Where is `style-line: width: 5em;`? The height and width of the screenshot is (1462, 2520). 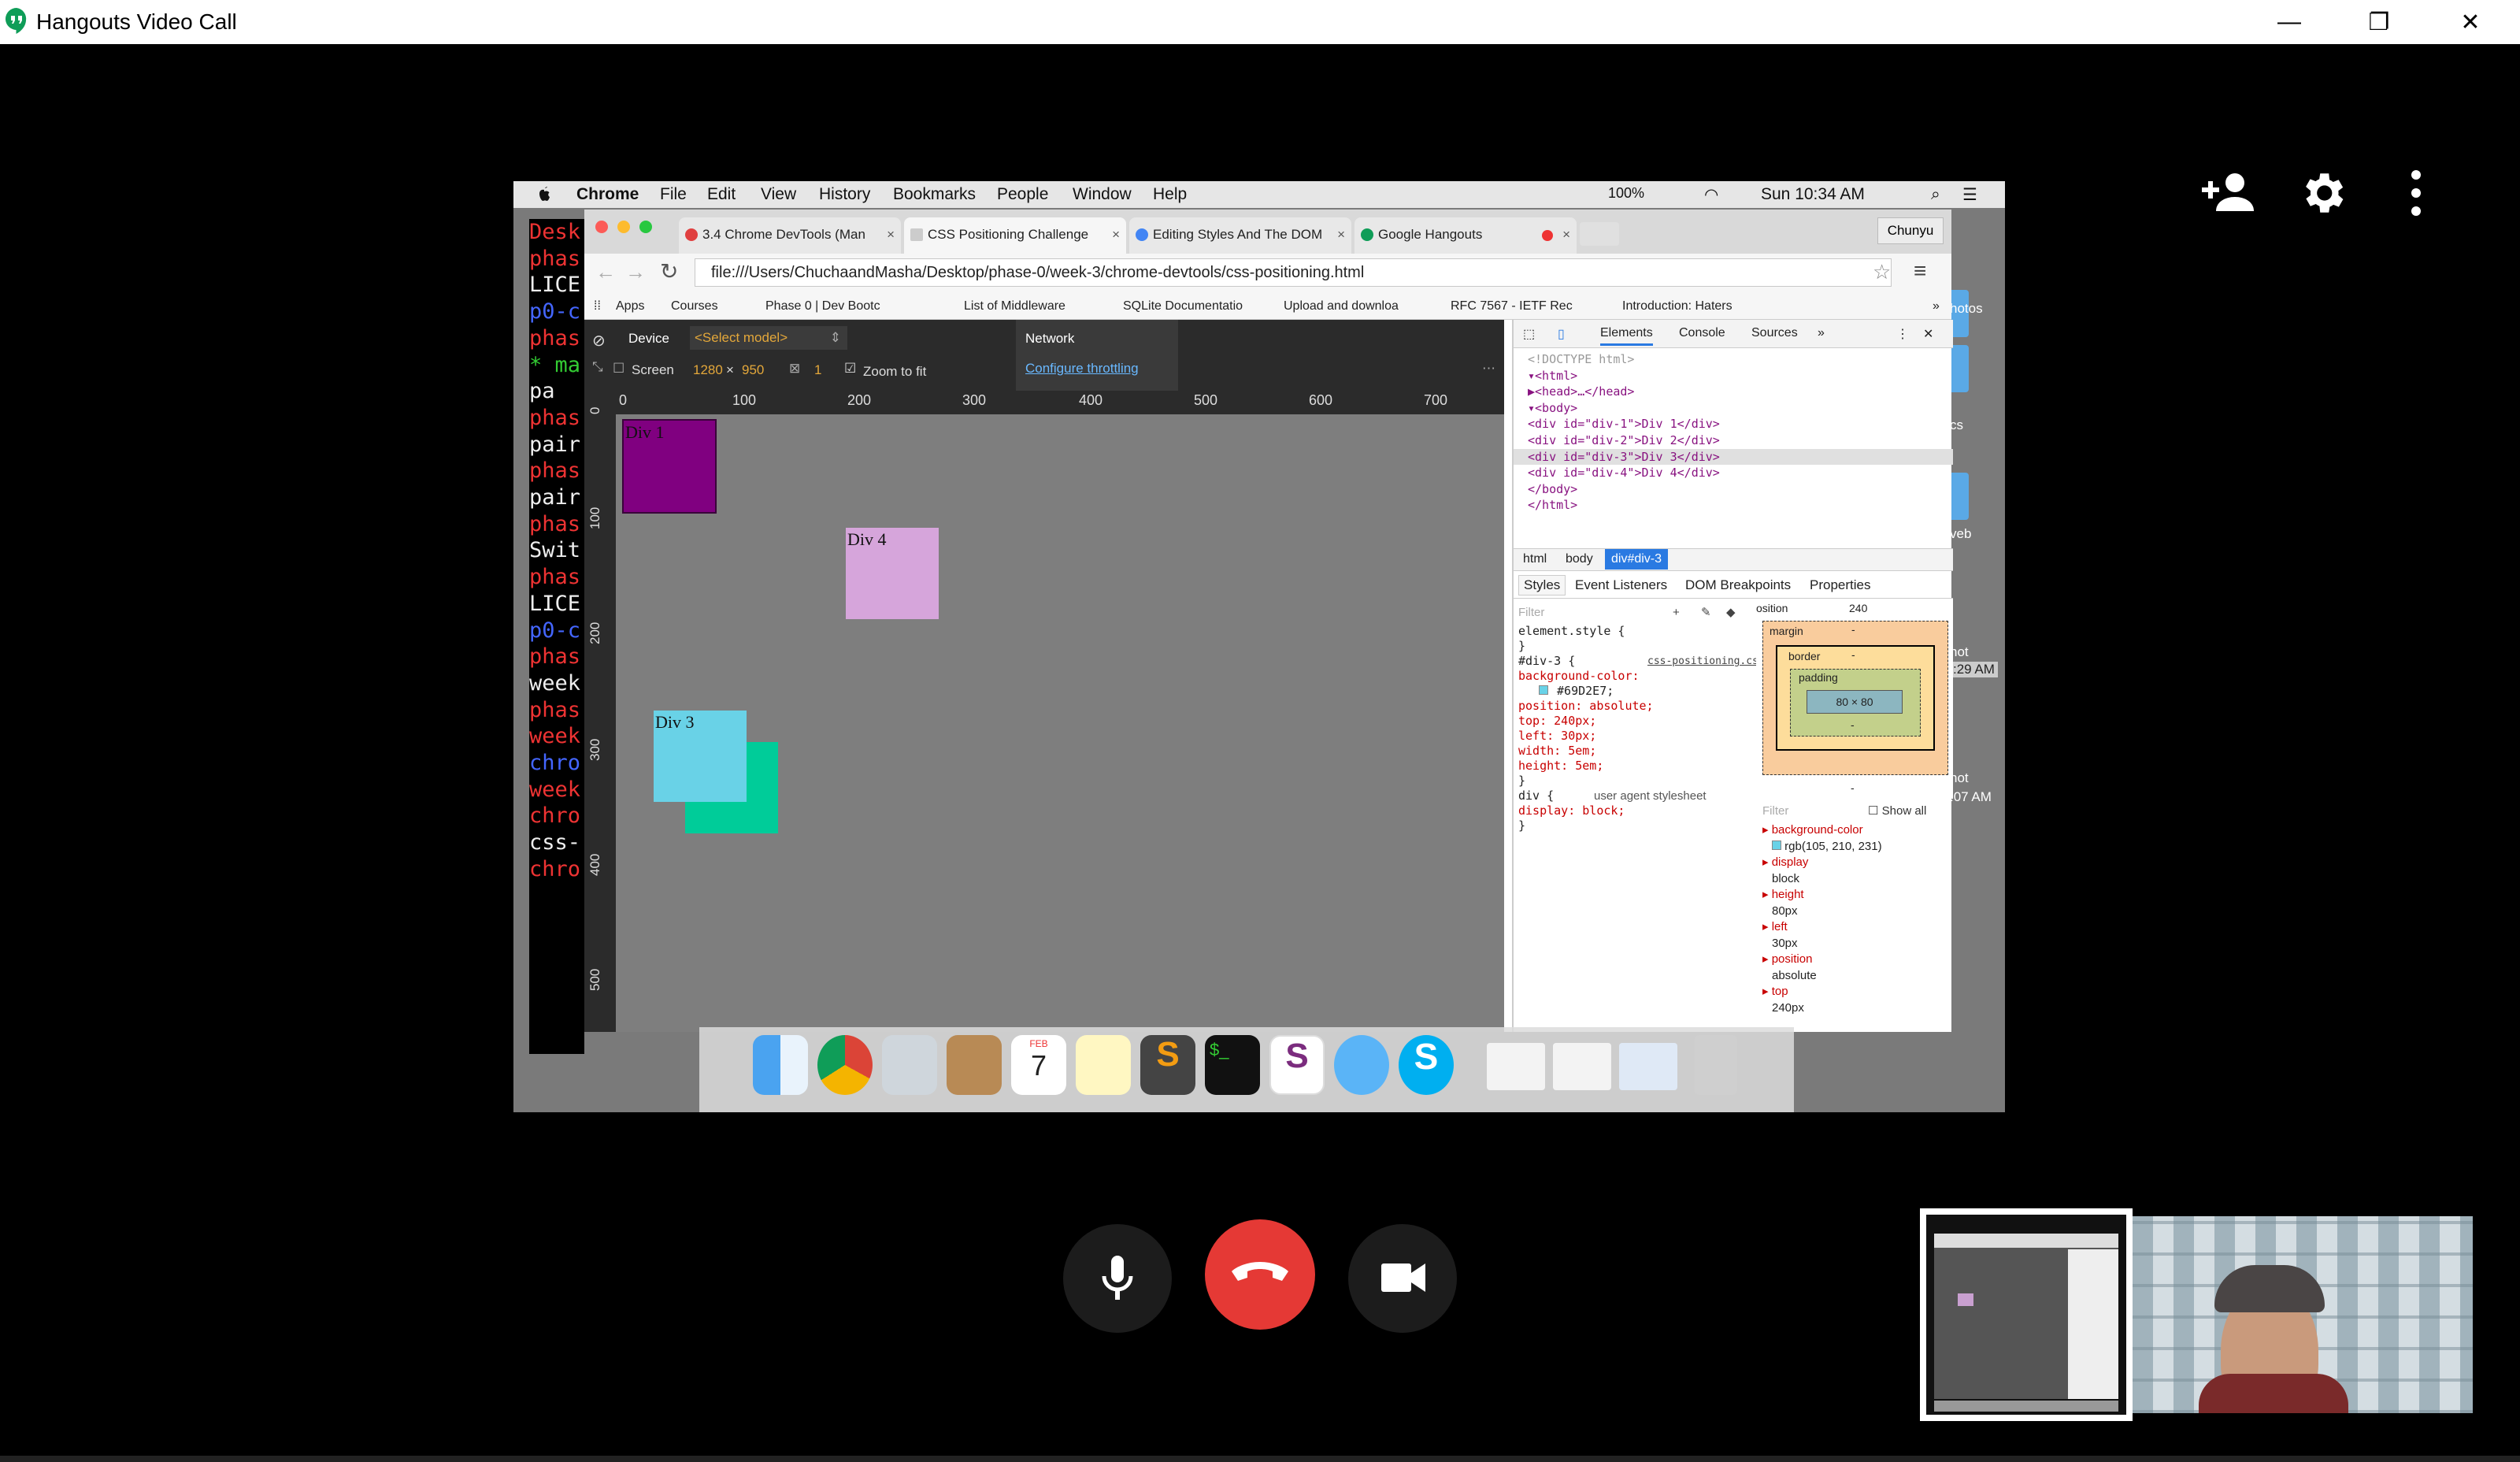
style-line: width: 5em; is located at coordinates (1634, 751).